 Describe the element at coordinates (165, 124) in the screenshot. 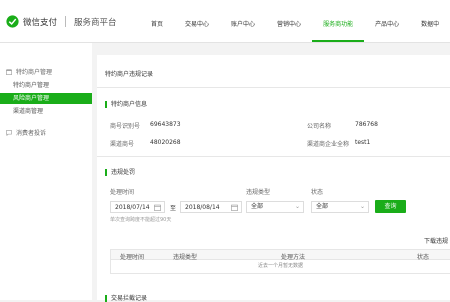

I see `merchant-id-value: 69643873` at that location.